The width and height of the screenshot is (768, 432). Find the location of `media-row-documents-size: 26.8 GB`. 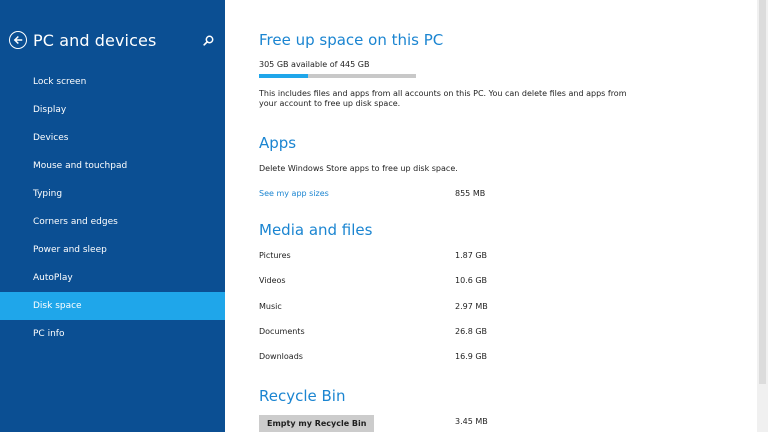

media-row-documents-size: 26.8 GB is located at coordinates (471, 331).